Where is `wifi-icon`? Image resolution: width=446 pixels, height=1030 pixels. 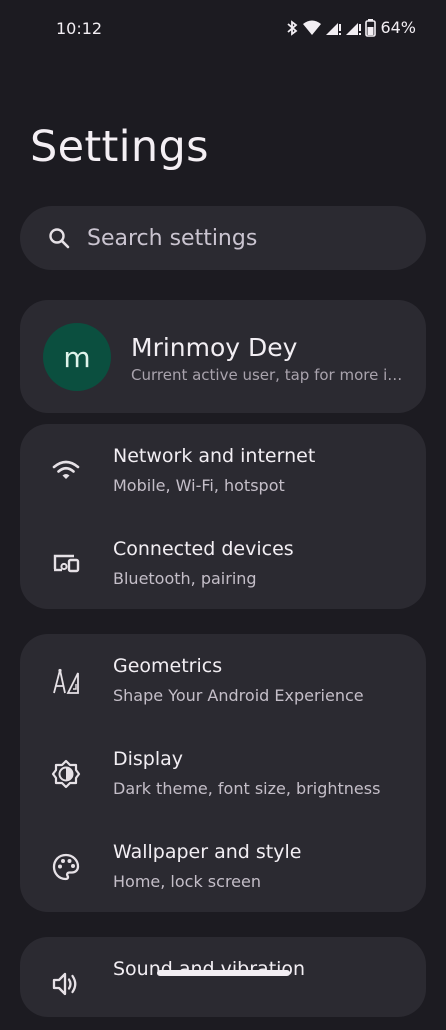
wifi-icon is located at coordinates (66, 470).